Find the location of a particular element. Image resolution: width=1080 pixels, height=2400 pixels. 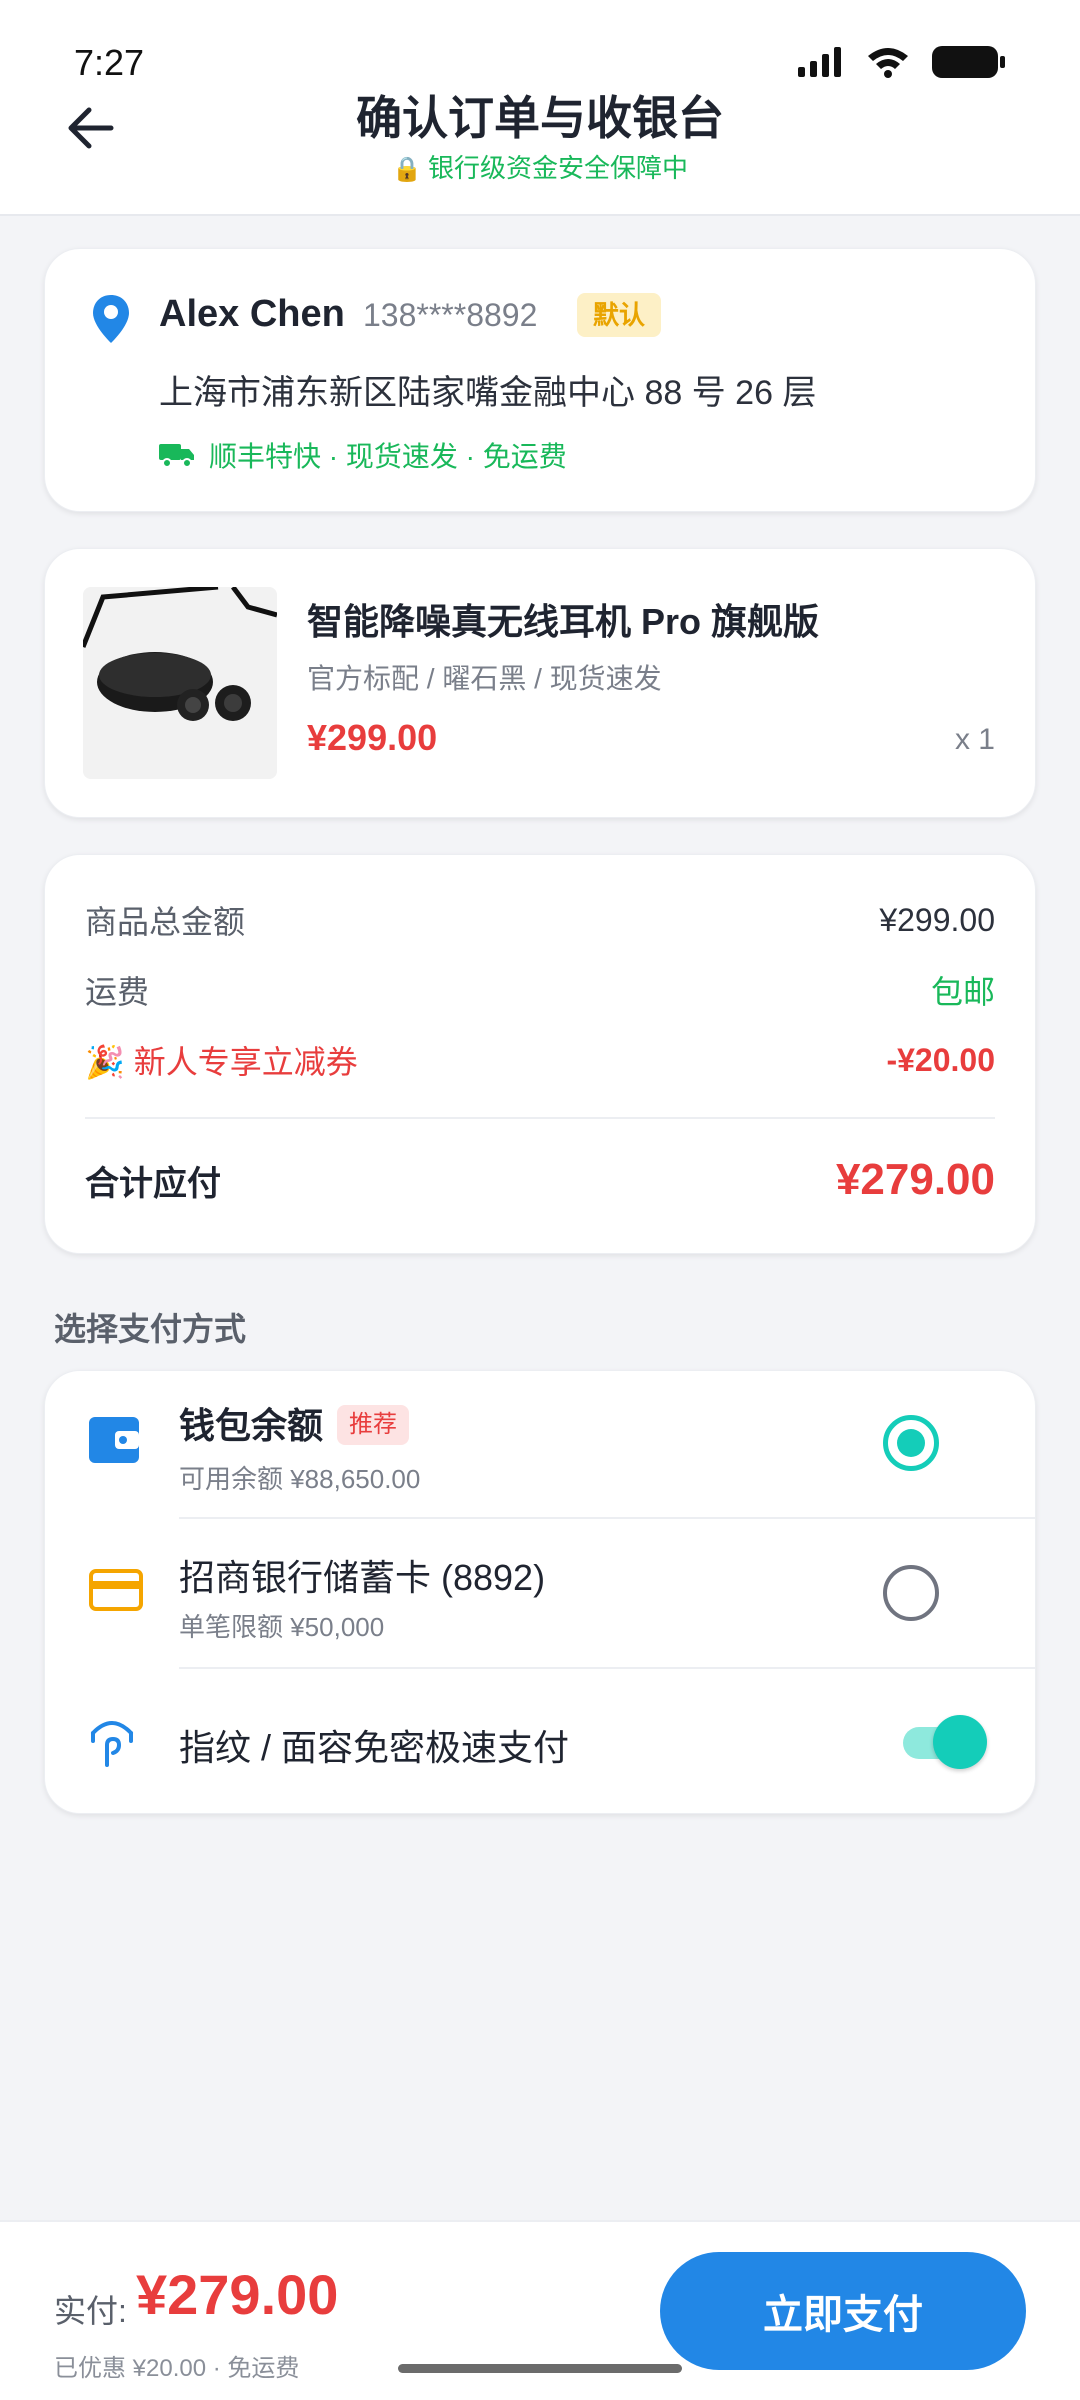

biometric-pay-row: 指纹 / 面容免密极速支付 is located at coordinates (563, 1741).